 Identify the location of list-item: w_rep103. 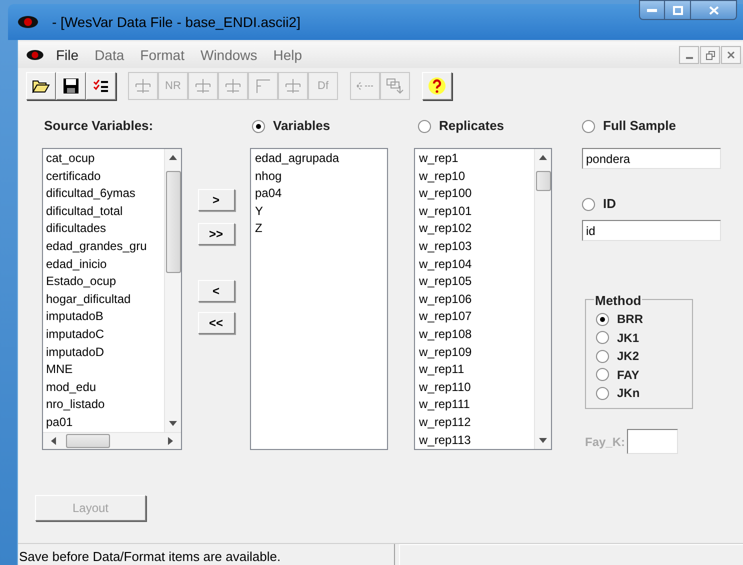
(476, 247).